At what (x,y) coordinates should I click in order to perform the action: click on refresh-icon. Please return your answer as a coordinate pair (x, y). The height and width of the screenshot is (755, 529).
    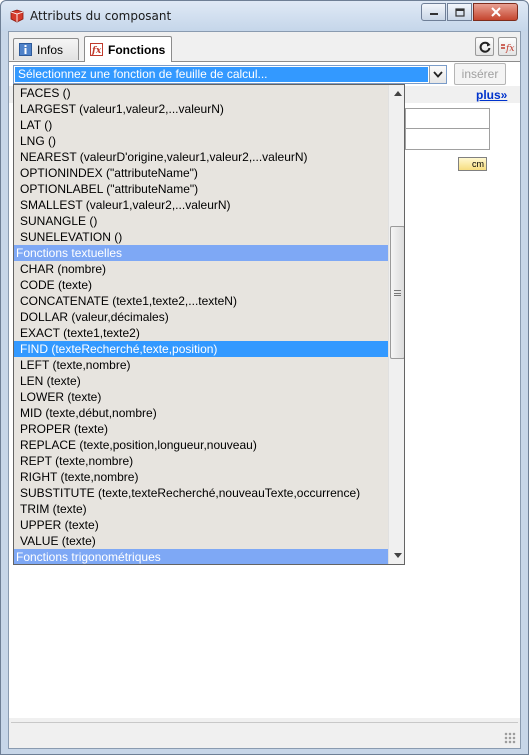
    Looking at the image, I should click on (484, 47).